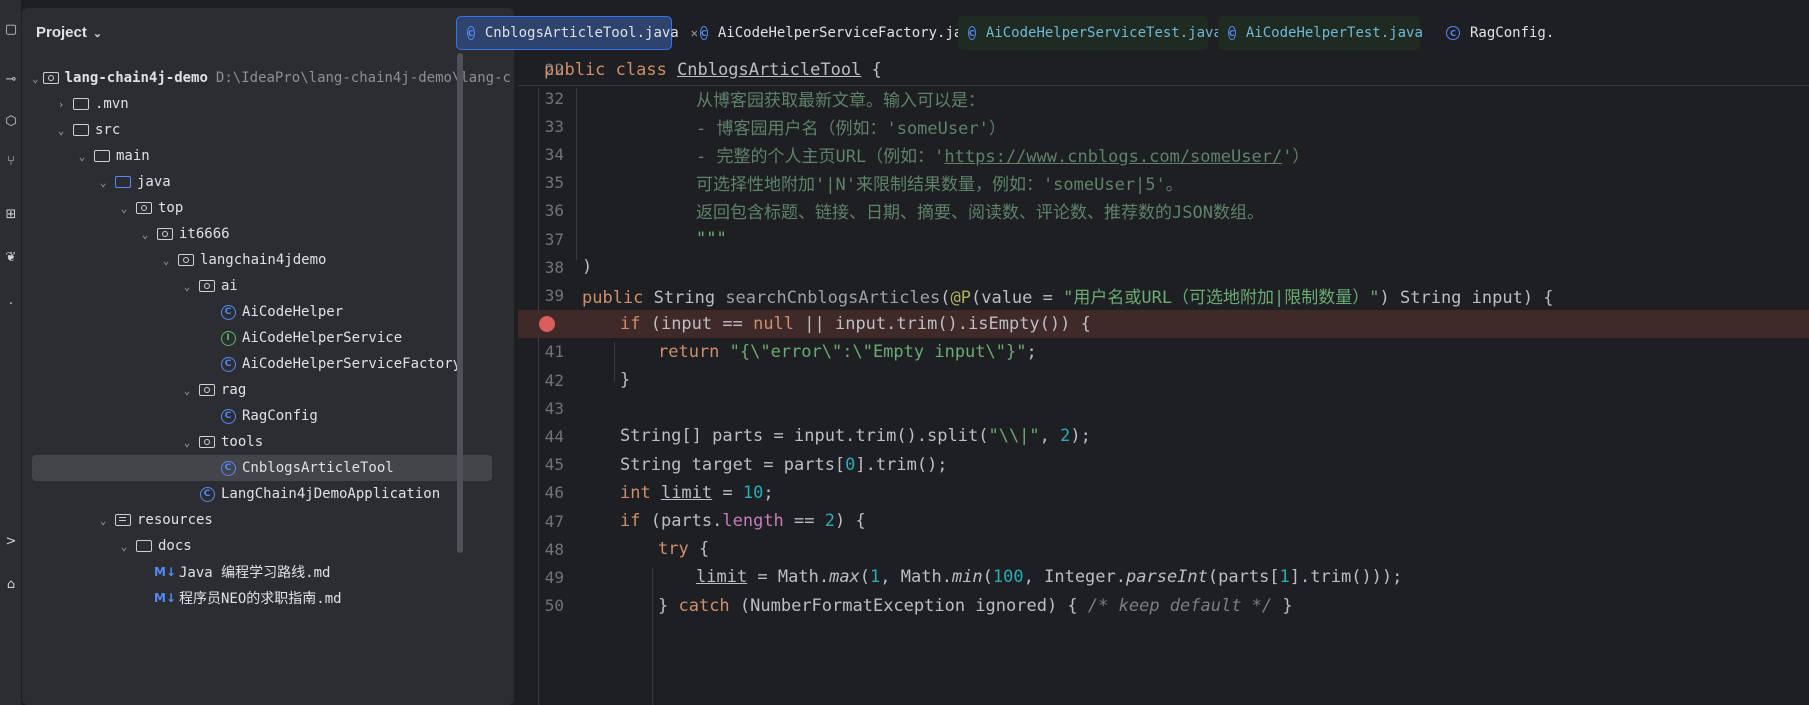  Describe the element at coordinates (1163, 211) in the screenshot. I see `code-line: 36 返回包含标题、链接、日期、摘要、阅读数、评论数、推荐数的JSON数组。` at that location.